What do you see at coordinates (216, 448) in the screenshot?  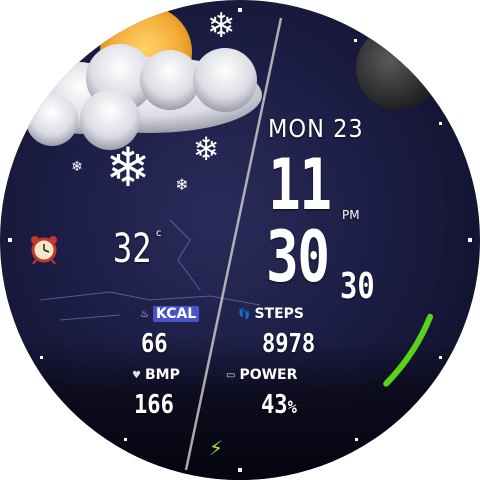 I see `lightning-bolt-icon: ⚡` at bounding box center [216, 448].